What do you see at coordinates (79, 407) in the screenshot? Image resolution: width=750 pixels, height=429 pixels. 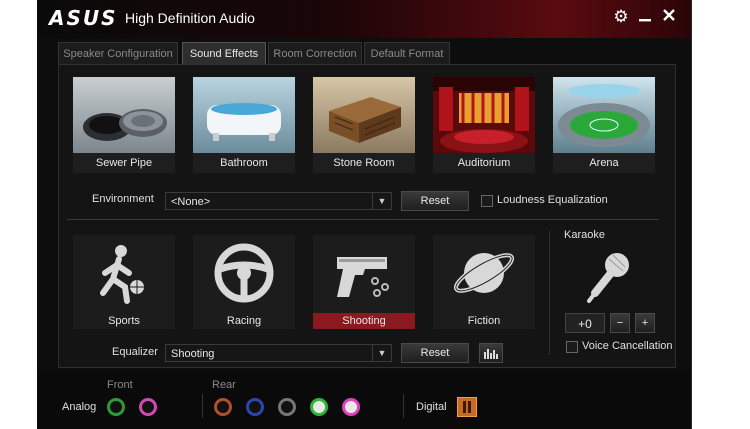 I see `analog-label: Analog` at bounding box center [79, 407].